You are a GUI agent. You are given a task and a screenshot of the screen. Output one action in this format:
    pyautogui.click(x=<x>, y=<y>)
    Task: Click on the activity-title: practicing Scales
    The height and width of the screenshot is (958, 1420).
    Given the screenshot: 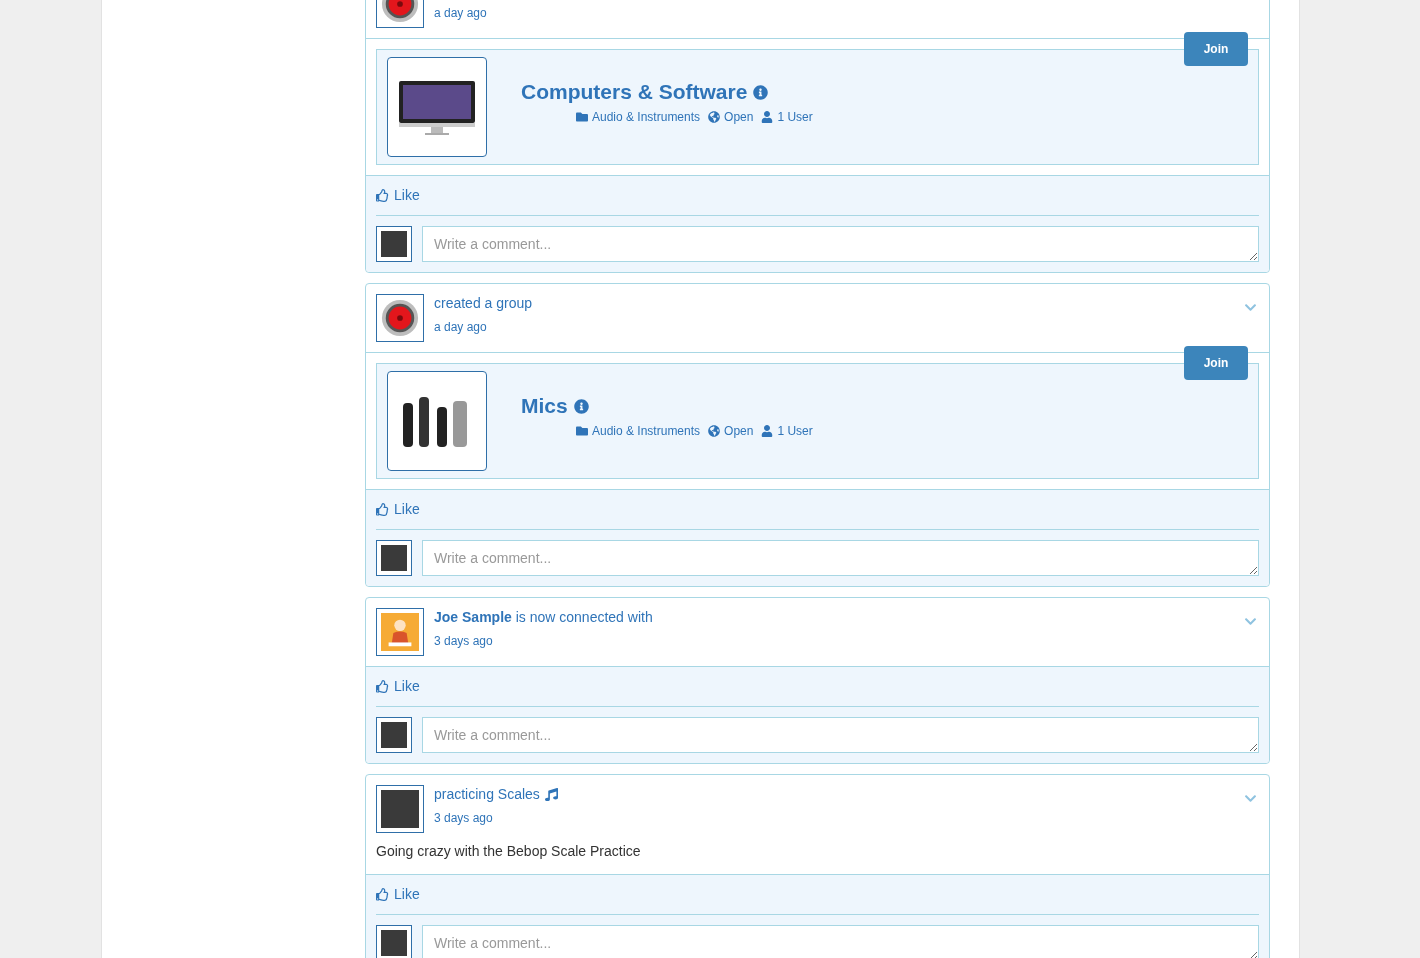 What is the action you would take?
    pyautogui.click(x=487, y=794)
    